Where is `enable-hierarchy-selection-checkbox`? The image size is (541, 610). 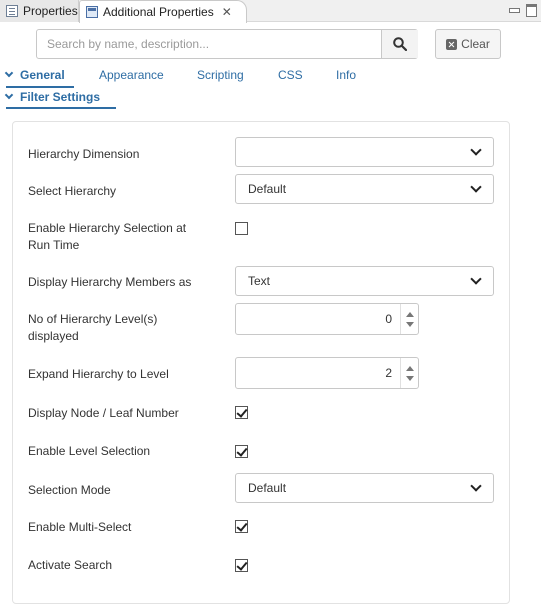
enable-hierarchy-selection-checkbox is located at coordinates (241, 228).